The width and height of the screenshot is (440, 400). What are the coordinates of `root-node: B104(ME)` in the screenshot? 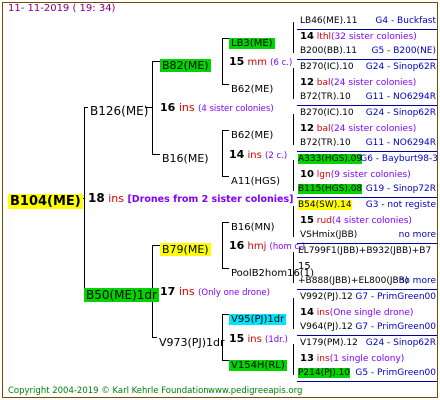 It's located at (45, 199).